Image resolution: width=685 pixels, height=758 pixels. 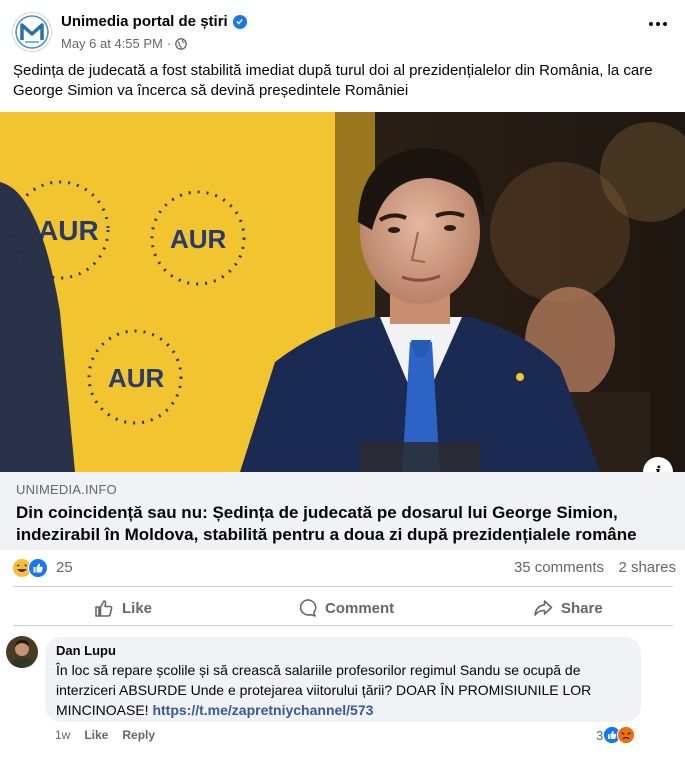 What do you see at coordinates (112, 43) in the screenshot?
I see `post-timestamp: May 6 at 4:55 PM` at bounding box center [112, 43].